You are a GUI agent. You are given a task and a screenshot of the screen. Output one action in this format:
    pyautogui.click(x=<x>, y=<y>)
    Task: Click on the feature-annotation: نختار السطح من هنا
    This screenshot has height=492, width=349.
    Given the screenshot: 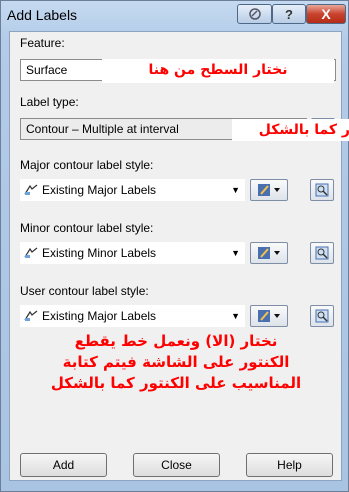 What is the action you would take?
    pyautogui.click(x=218, y=71)
    